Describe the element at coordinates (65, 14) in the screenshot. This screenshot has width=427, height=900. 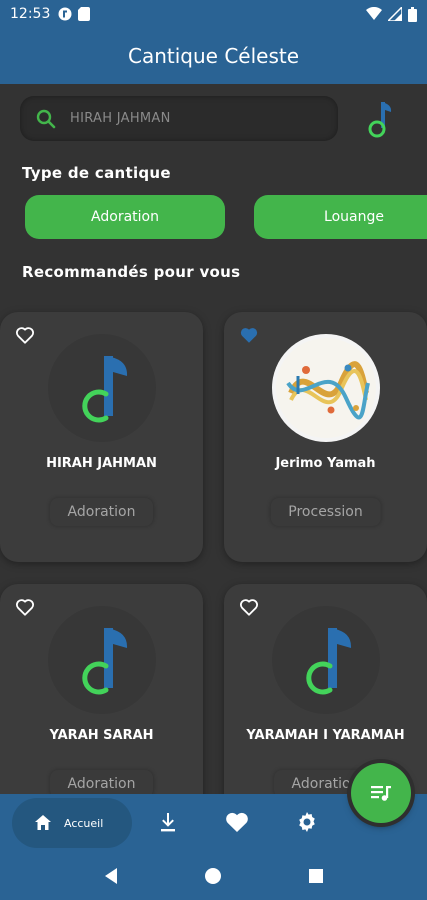
I see `app-notification-icon` at that location.